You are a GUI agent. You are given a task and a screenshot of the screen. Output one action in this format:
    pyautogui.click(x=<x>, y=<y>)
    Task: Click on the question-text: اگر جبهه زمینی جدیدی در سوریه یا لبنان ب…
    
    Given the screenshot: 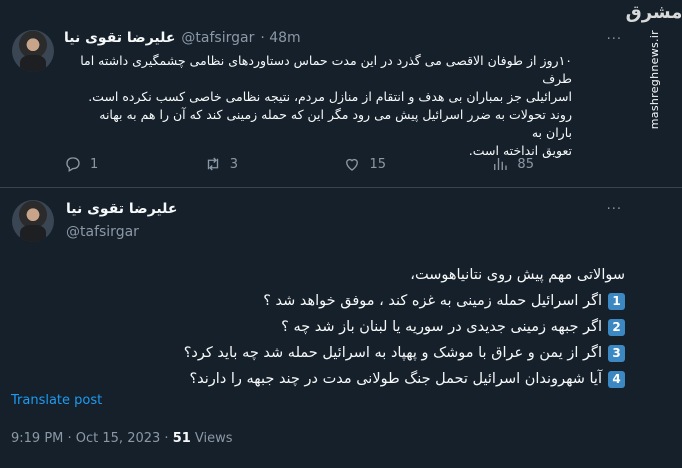 What is the action you would take?
    pyautogui.click(x=441, y=327)
    